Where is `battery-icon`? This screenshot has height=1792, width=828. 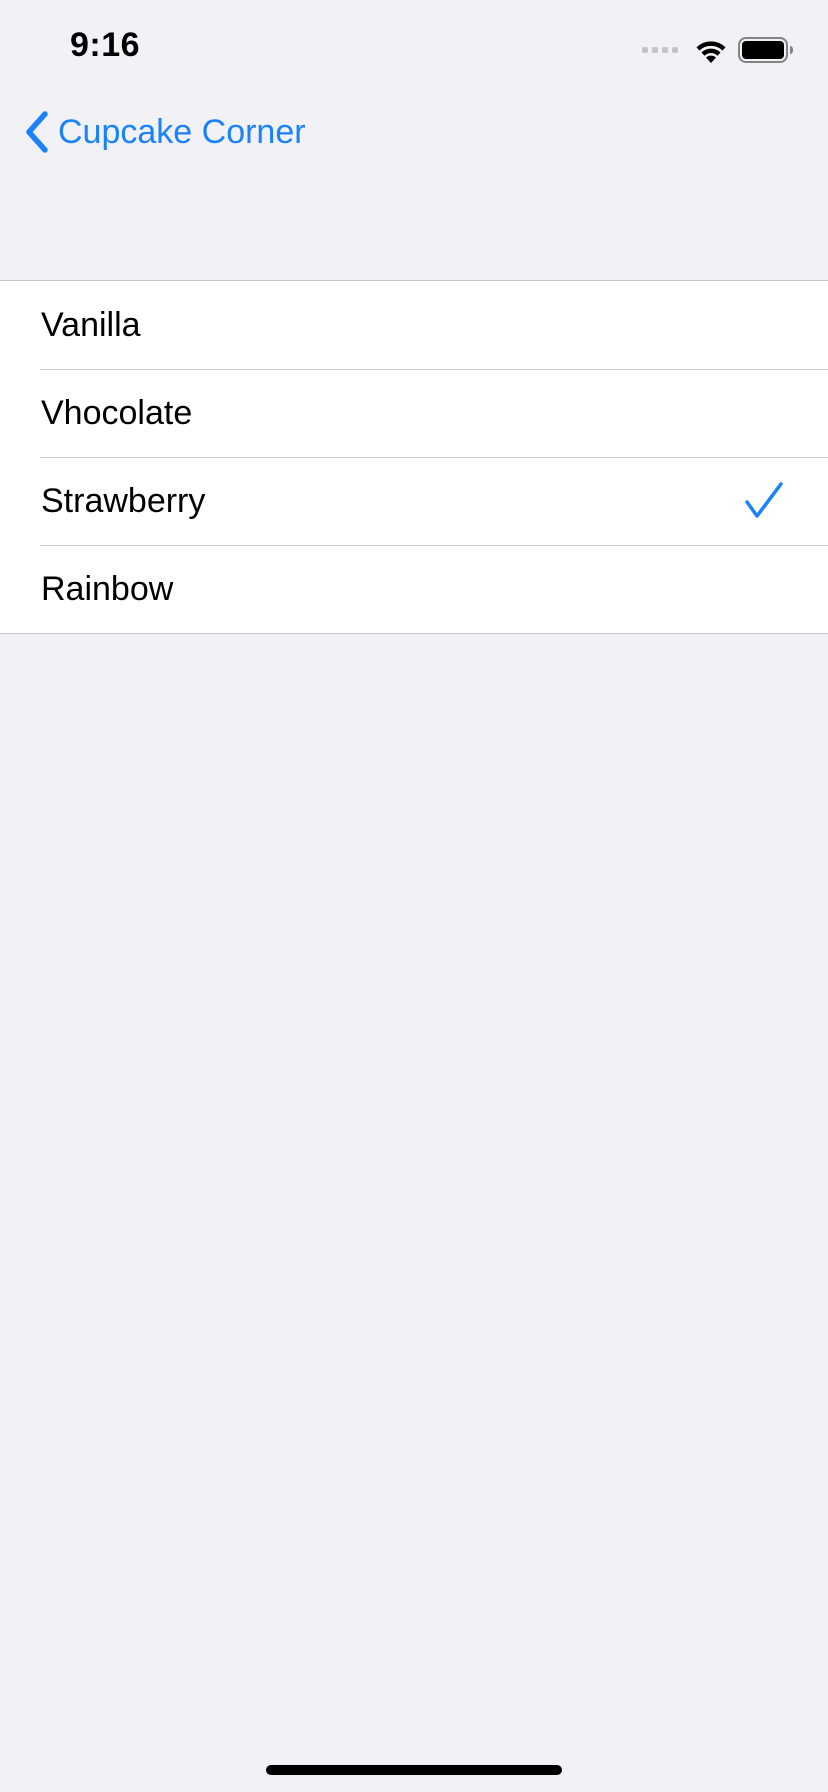
battery-icon is located at coordinates (765, 50).